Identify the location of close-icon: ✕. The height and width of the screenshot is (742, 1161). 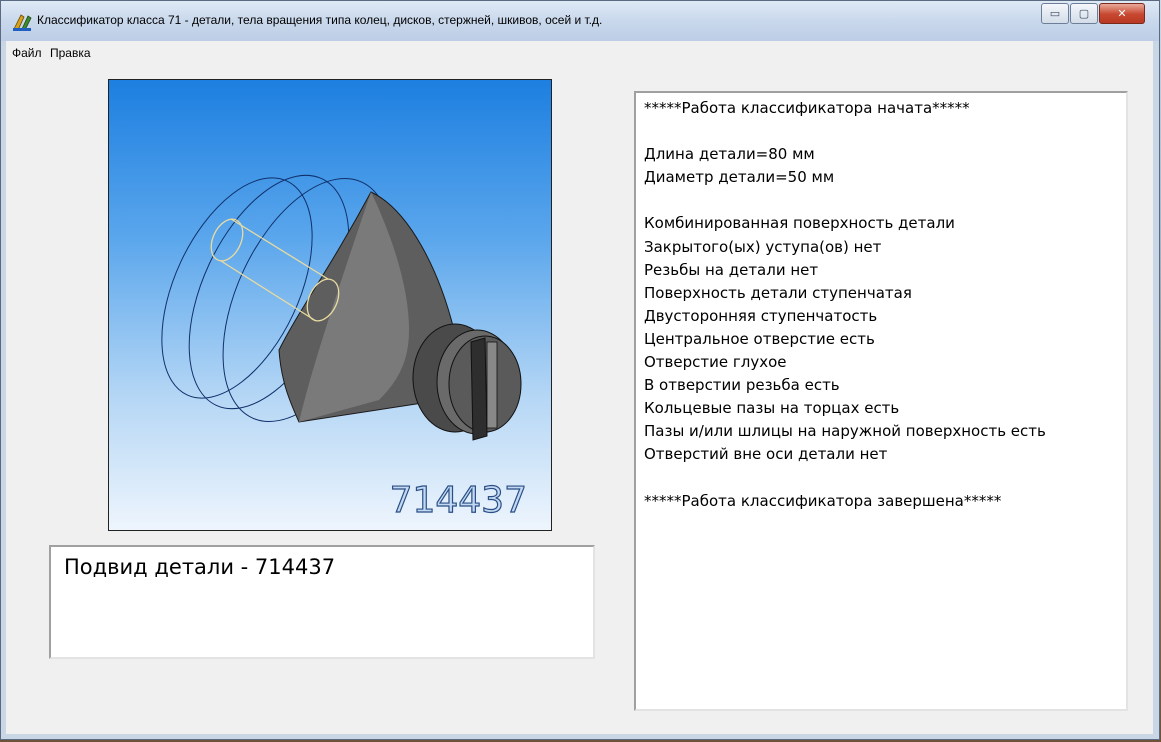
(1122, 13).